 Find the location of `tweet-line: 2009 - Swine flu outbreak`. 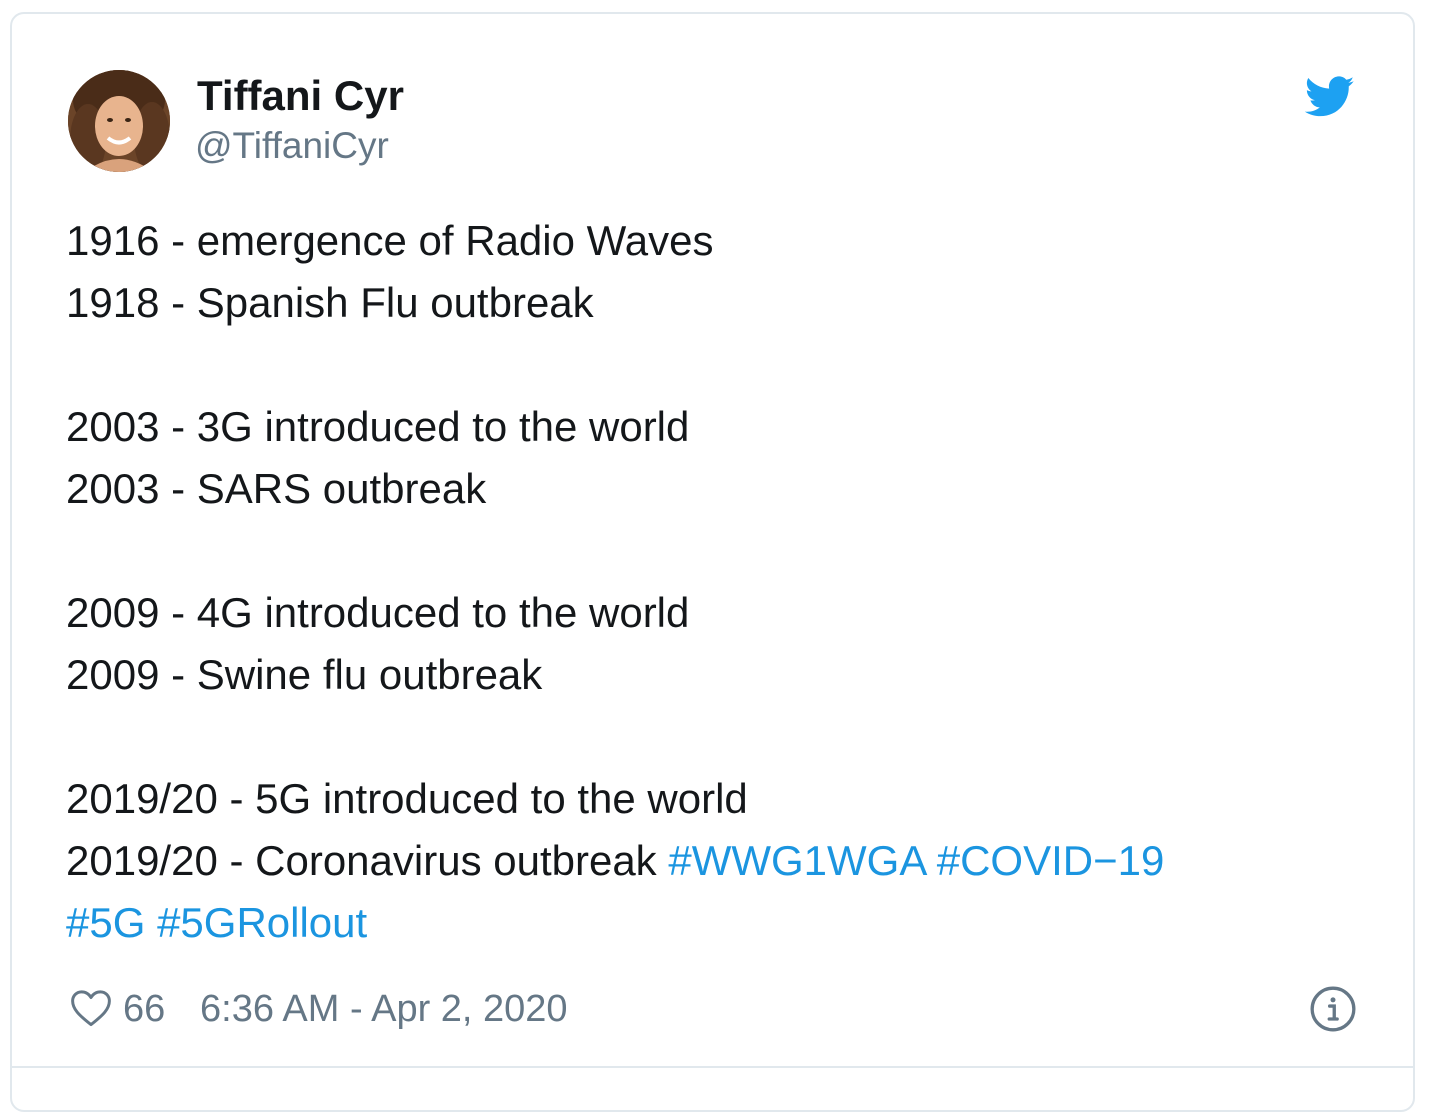

tweet-line: 2009 - Swine flu outbreak is located at coordinates (304, 674).